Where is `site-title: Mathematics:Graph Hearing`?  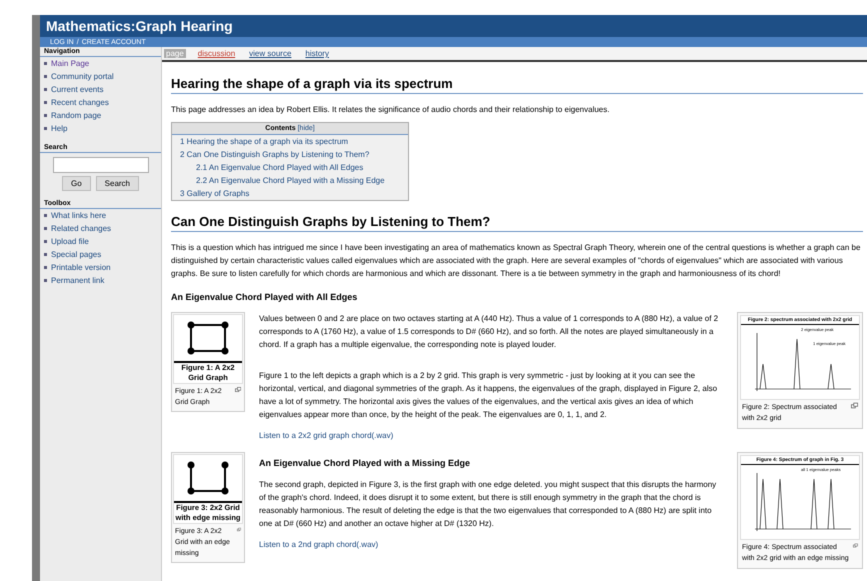 site-title: Mathematics:Graph Hearing is located at coordinates (453, 26).